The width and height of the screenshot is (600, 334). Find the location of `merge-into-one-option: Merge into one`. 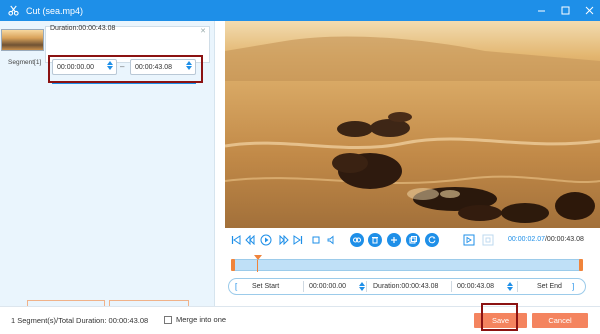

merge-into-one-option: Merge into one is located at coordinates (195, 319).